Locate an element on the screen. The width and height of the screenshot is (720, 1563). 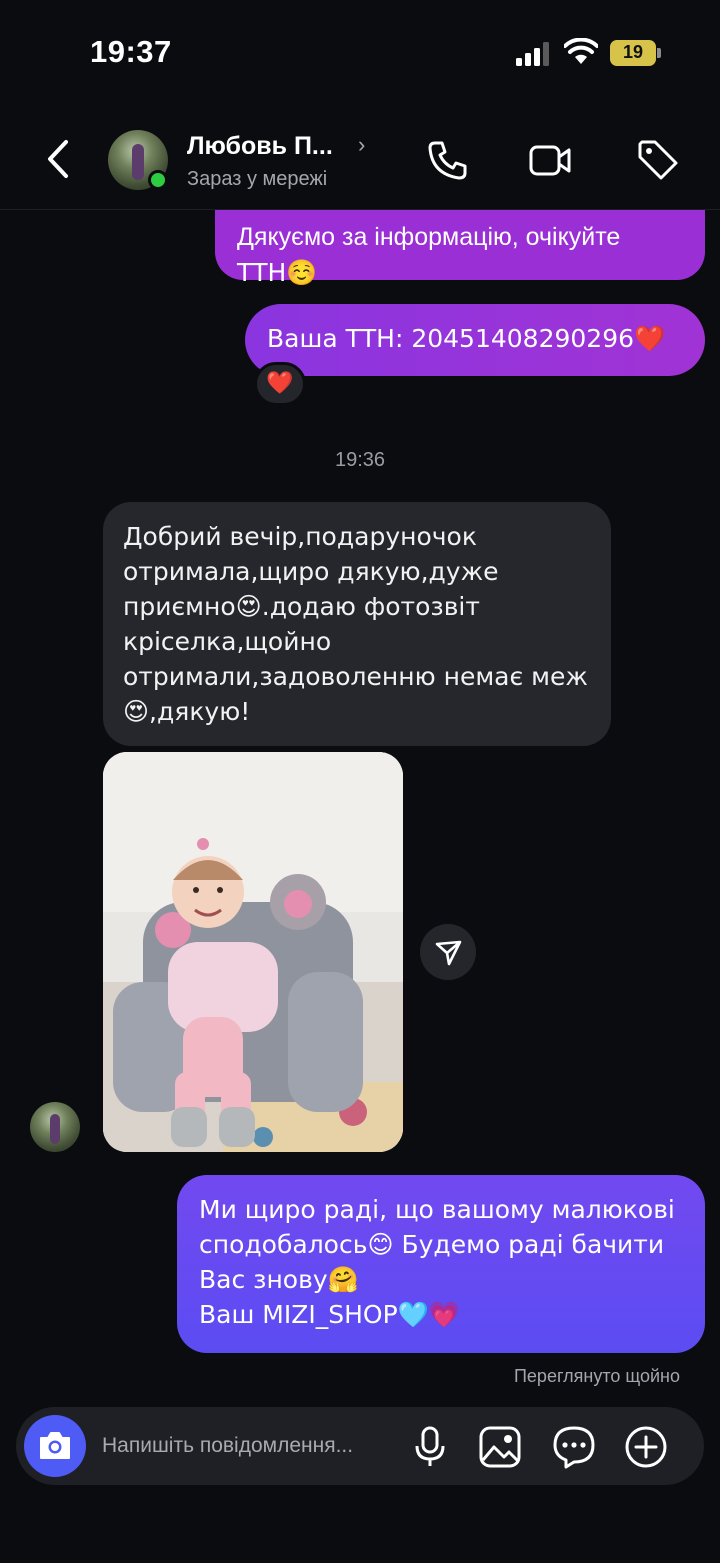
heart-reaction: ❤️ is located at coordinates (280, 384).